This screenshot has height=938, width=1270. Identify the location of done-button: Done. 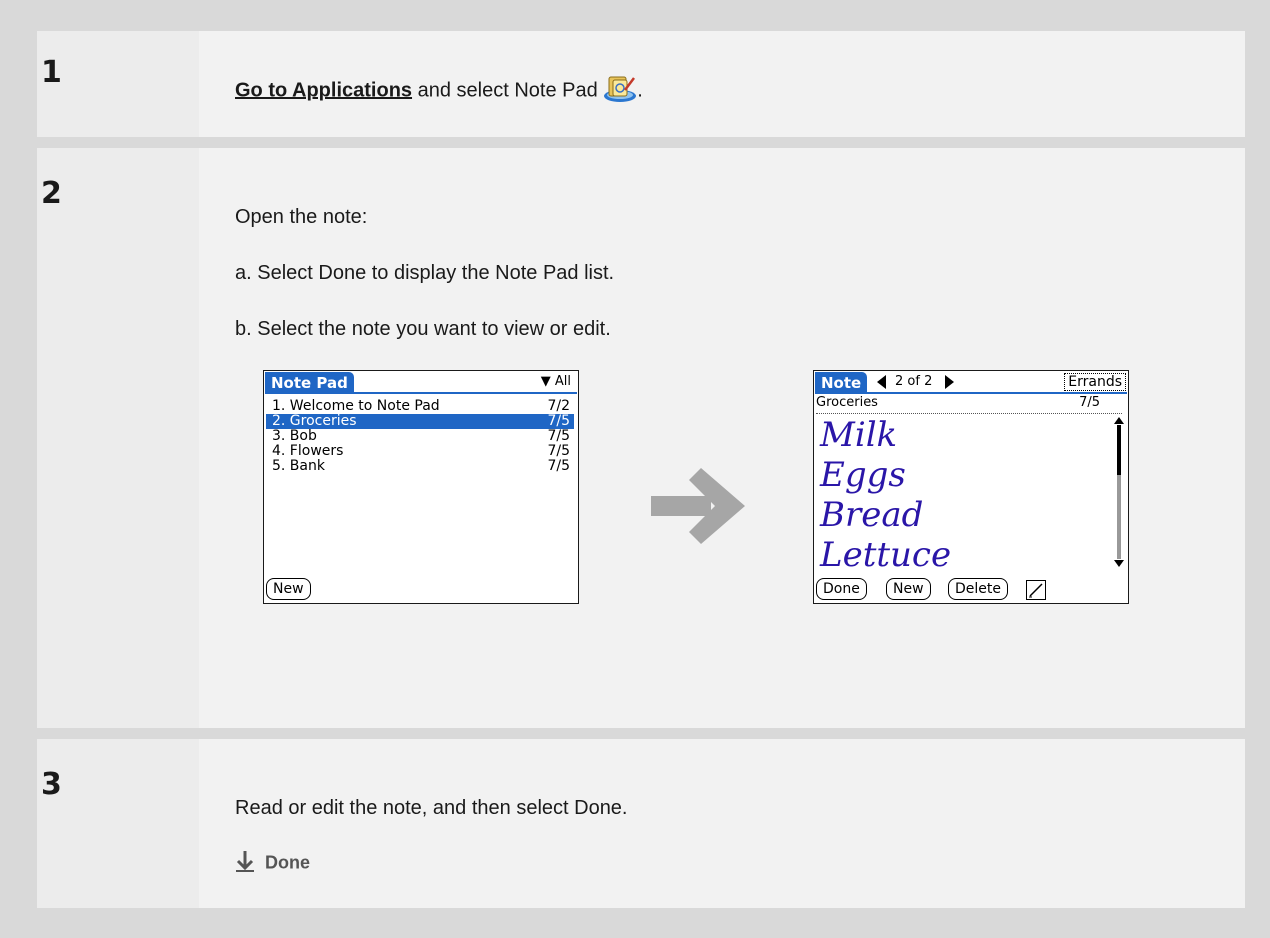
(841, 589).